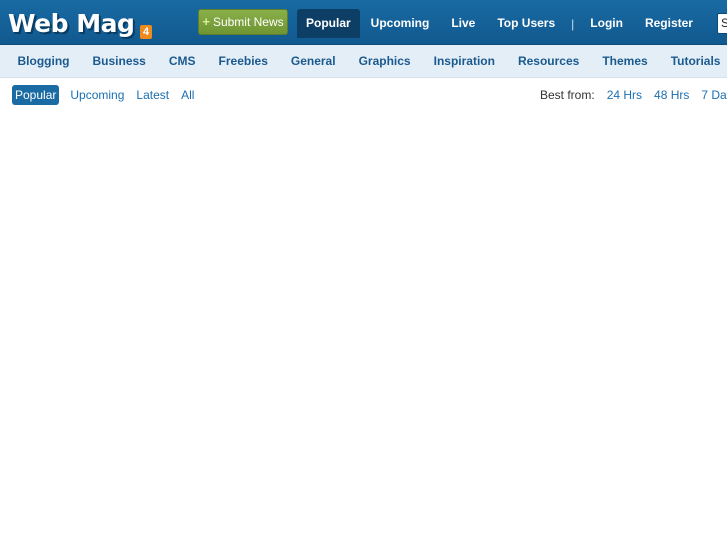  I want to click on filter-latest: Latest, so click(152, 95).